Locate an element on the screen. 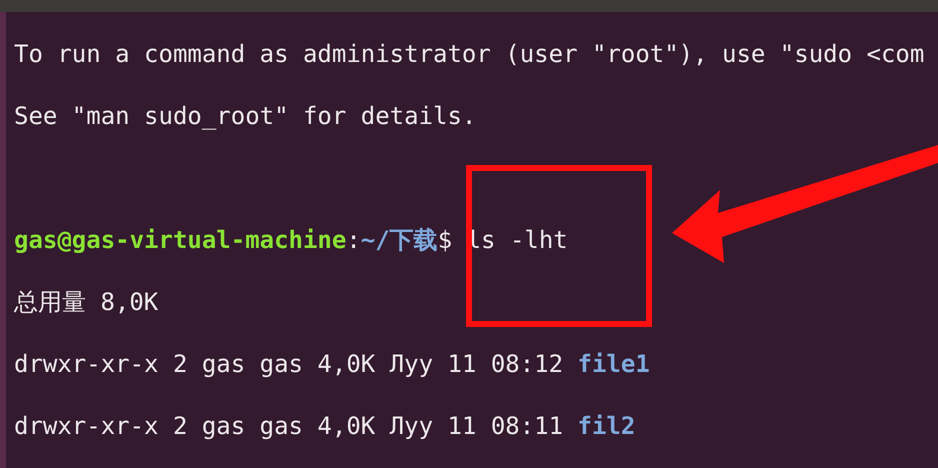  user-host: gas@gas-virtual-machine is located at coordinates (180, 240).